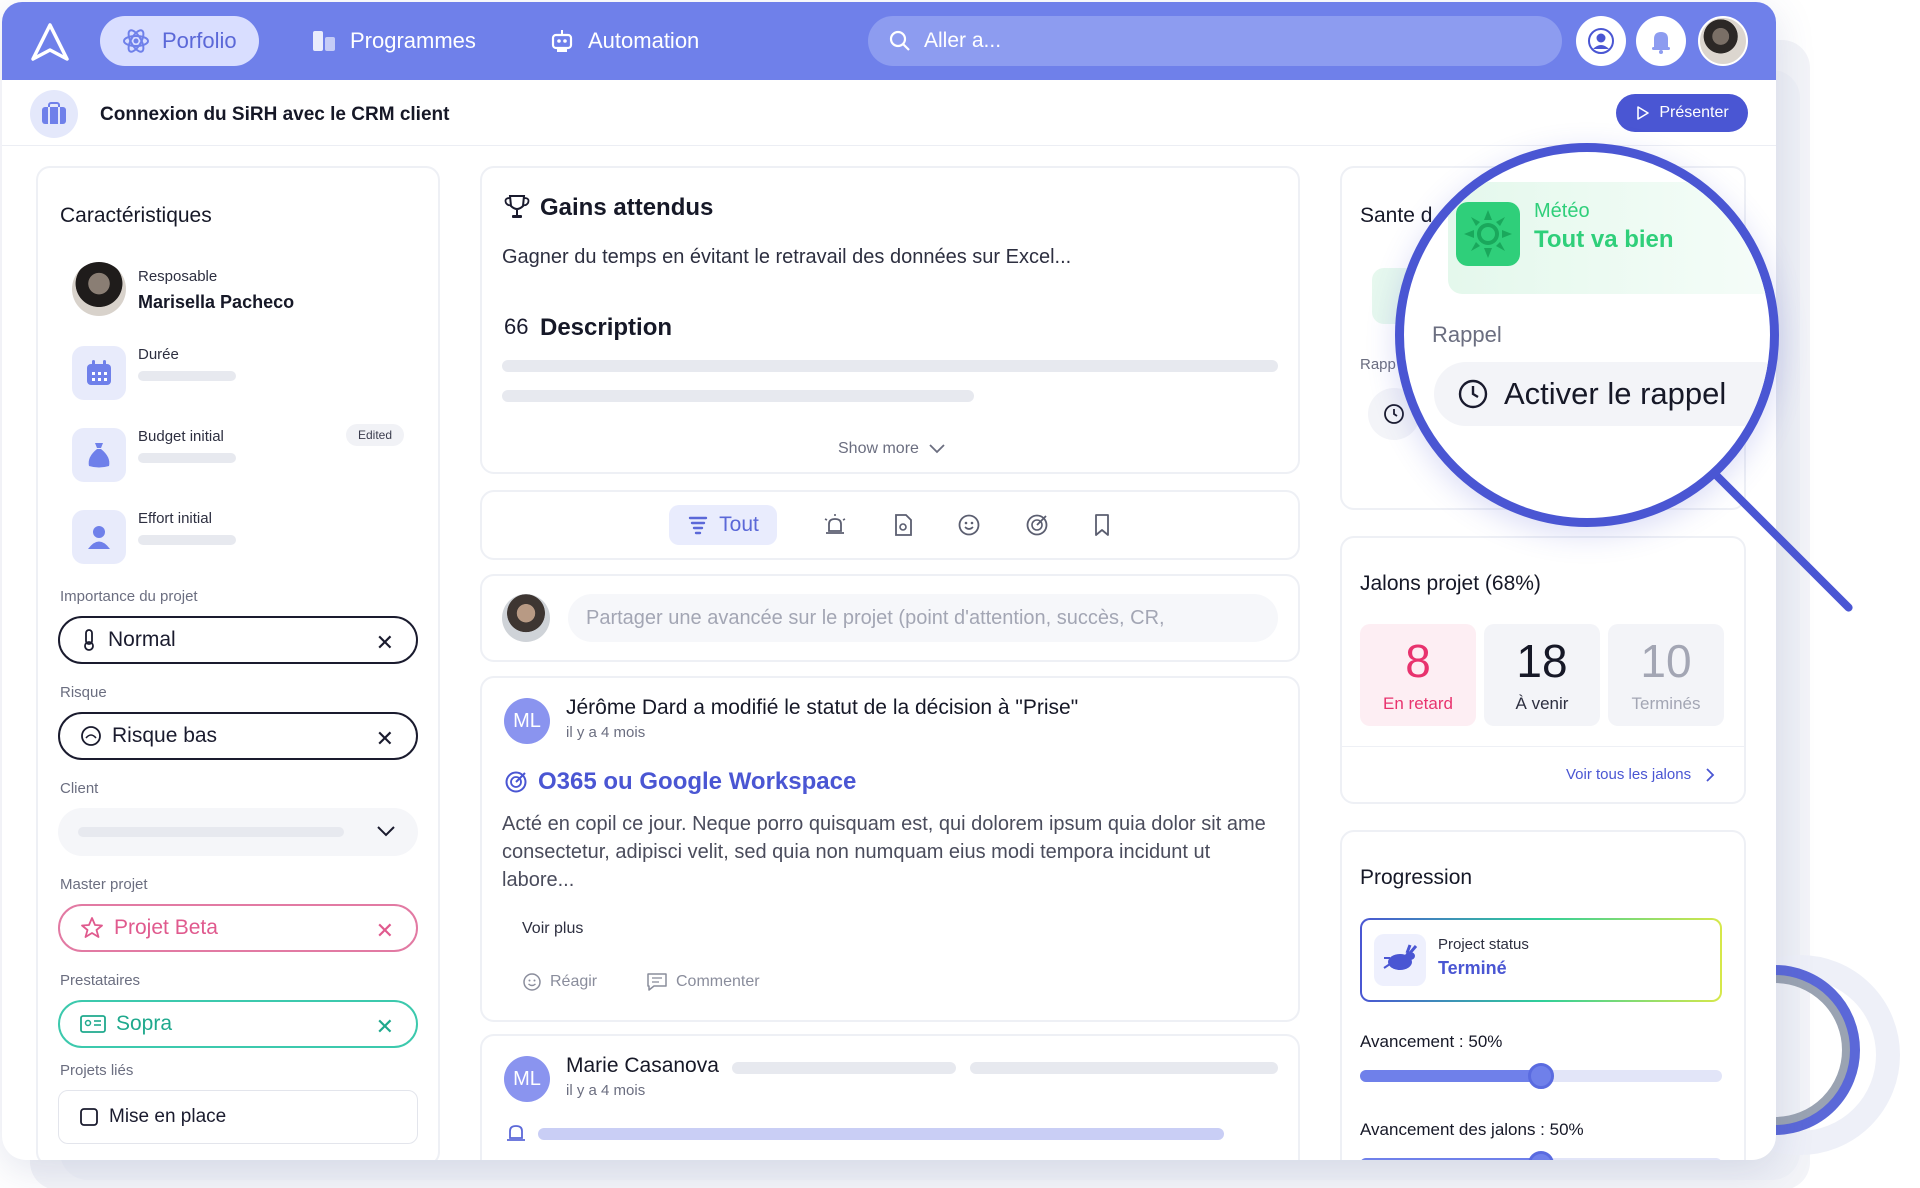 The image size is (1920, 1188). Describe the element at coordinates (1378, 364) in the screenshot. I see `reminder-label: Rapp` at that location.